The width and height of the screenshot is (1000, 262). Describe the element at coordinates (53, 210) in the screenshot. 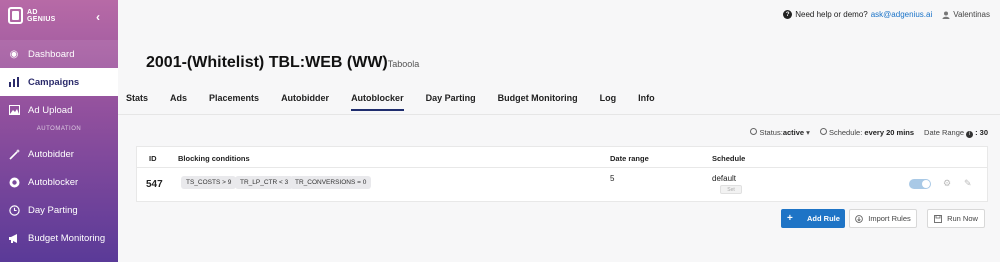

I see `sidebar-item-label: Day Parting` at that location.